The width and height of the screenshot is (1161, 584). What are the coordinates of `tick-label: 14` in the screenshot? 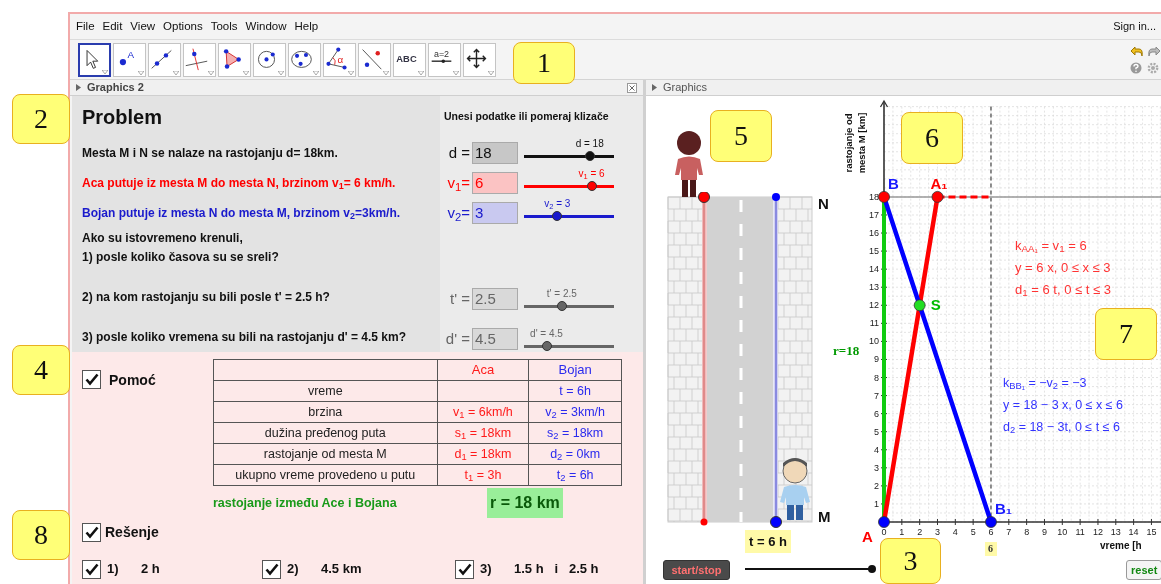 It's located at (1133, 532).